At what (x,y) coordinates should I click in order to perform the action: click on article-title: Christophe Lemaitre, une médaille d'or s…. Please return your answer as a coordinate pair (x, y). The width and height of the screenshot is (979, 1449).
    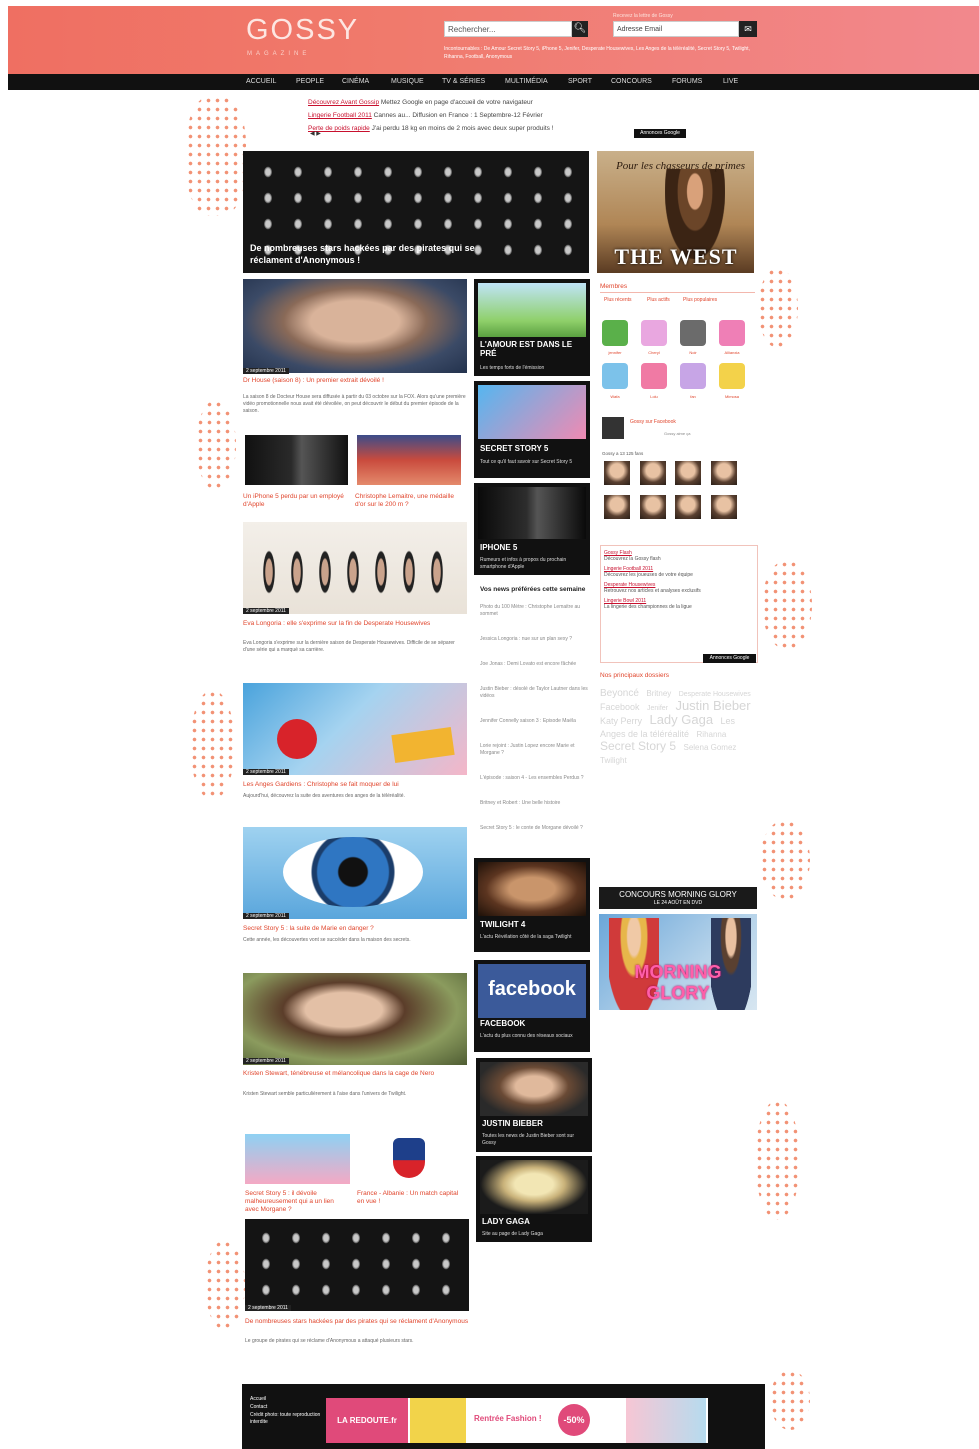
    Looking at the image, I should click on (408, 501).